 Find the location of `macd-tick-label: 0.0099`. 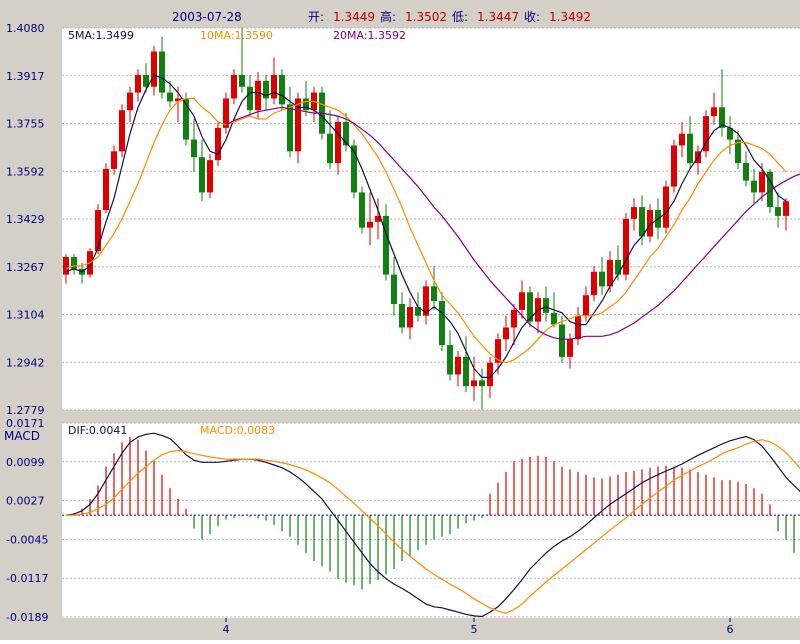

macd-tick-label: 0.0099 is located at coordinates (25, 462).